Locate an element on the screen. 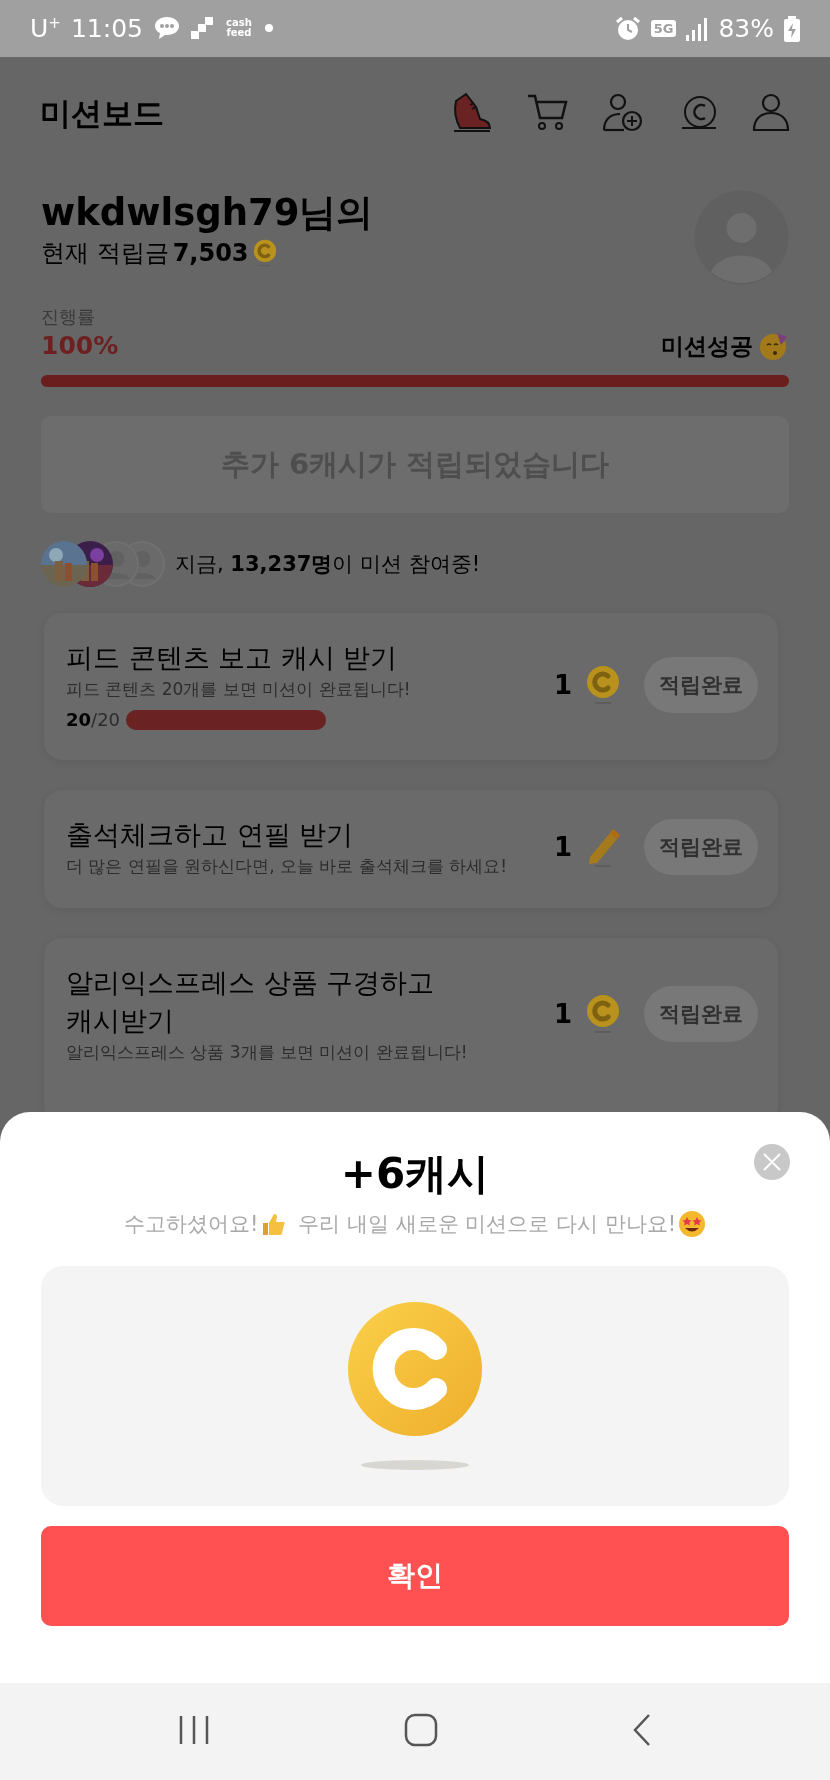 Image resolution: width=830 pixels, height=1780 pixels. stairs-icon is located at coordinates (201, 28).